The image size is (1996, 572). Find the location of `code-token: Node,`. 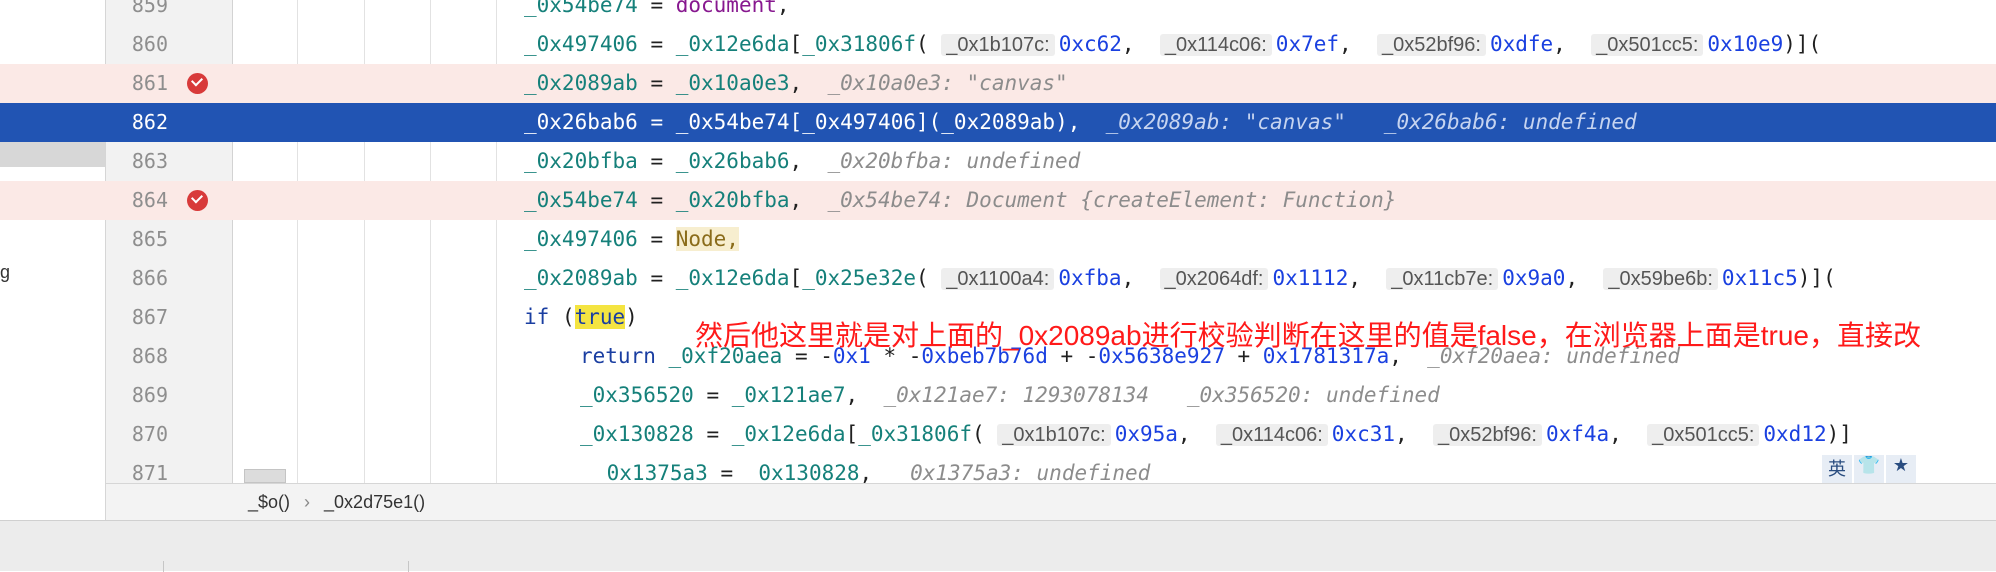

code-token: Node, is located at coordinates (707, 239).